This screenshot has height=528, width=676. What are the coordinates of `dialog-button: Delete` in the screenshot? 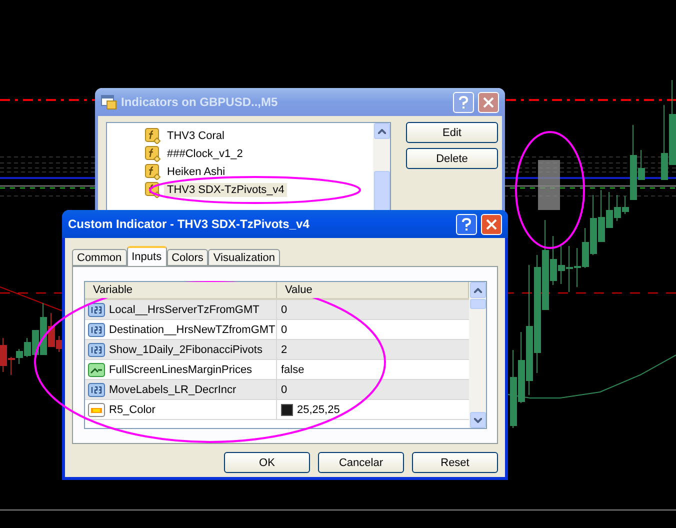 It's located at (452, 158).